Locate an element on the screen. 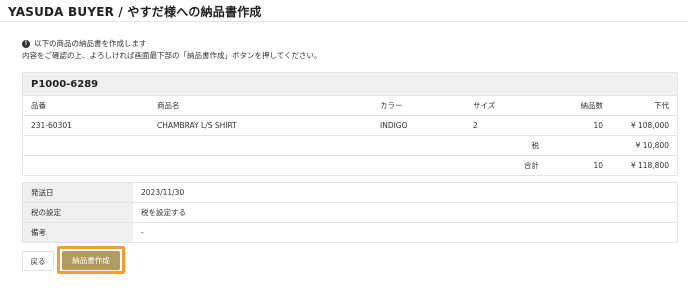 This screenshot has width=688, height=295. notes-label: 備考 is located at coordinates (78, 232).